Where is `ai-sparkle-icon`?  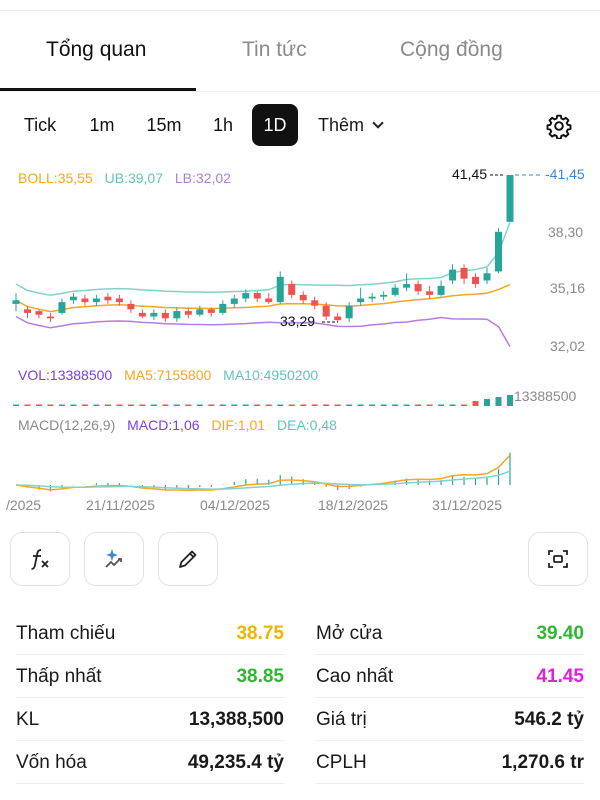
ai-sparkle-icon is located at coordinates (113, 558).